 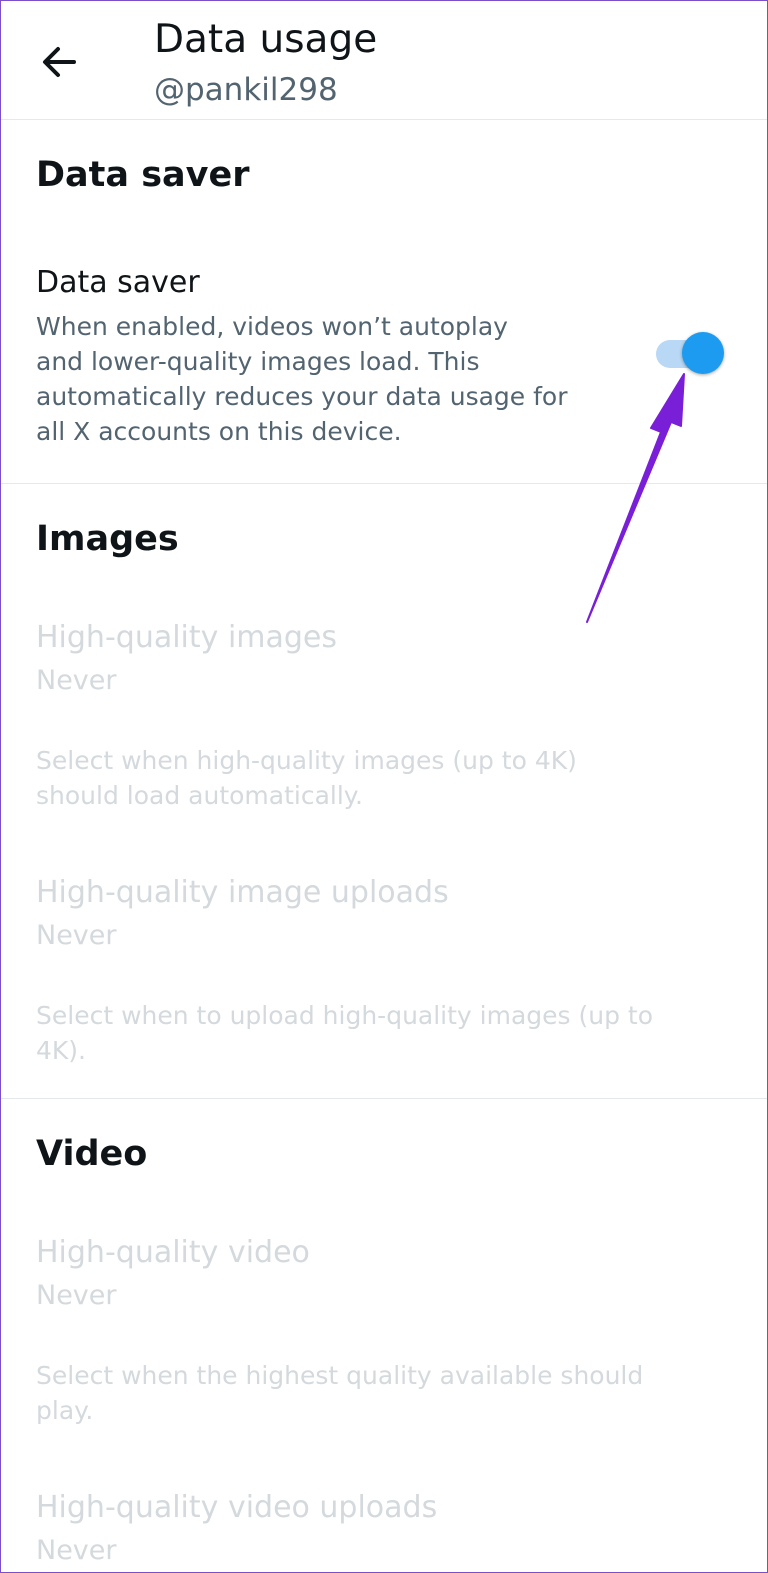 What do you see at coordinates (76, 1295) in the screenshot?
I see `high-quality-video-value: Never` at bounding box center [76, 1295].